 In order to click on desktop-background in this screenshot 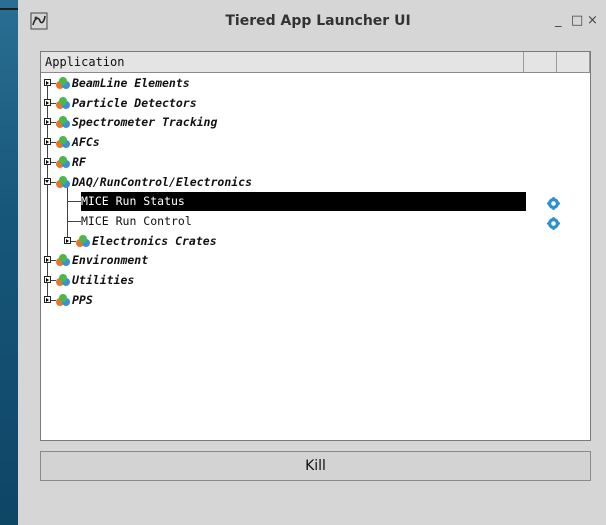, I will do `click(9, 262)`.